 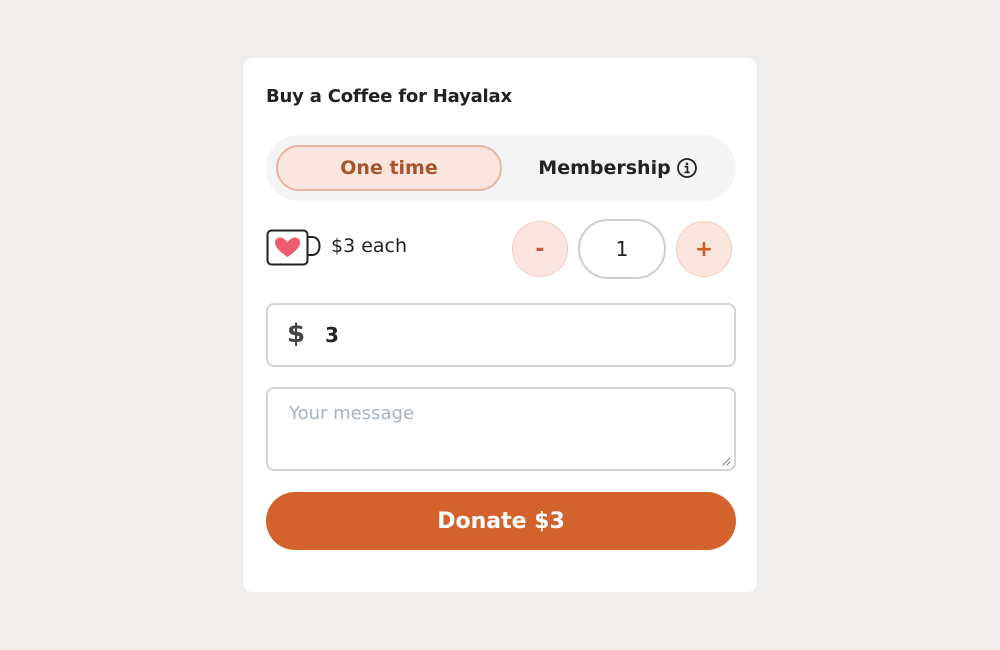 What do you see at coordinates (293, 247) in the screenshot?
I see `heart-mug-icon` at bounding box center [293, 247].